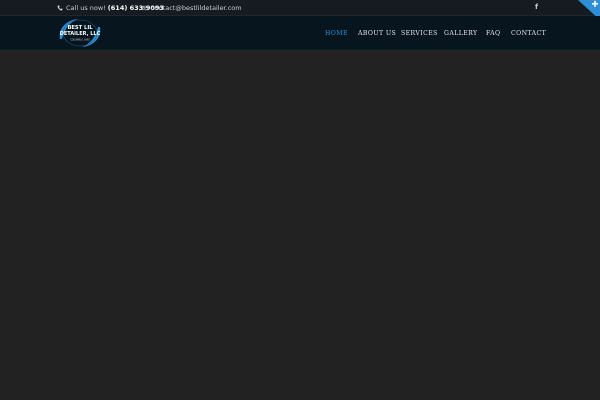  I want to click on facebook-icon: f, so click(536, 7).